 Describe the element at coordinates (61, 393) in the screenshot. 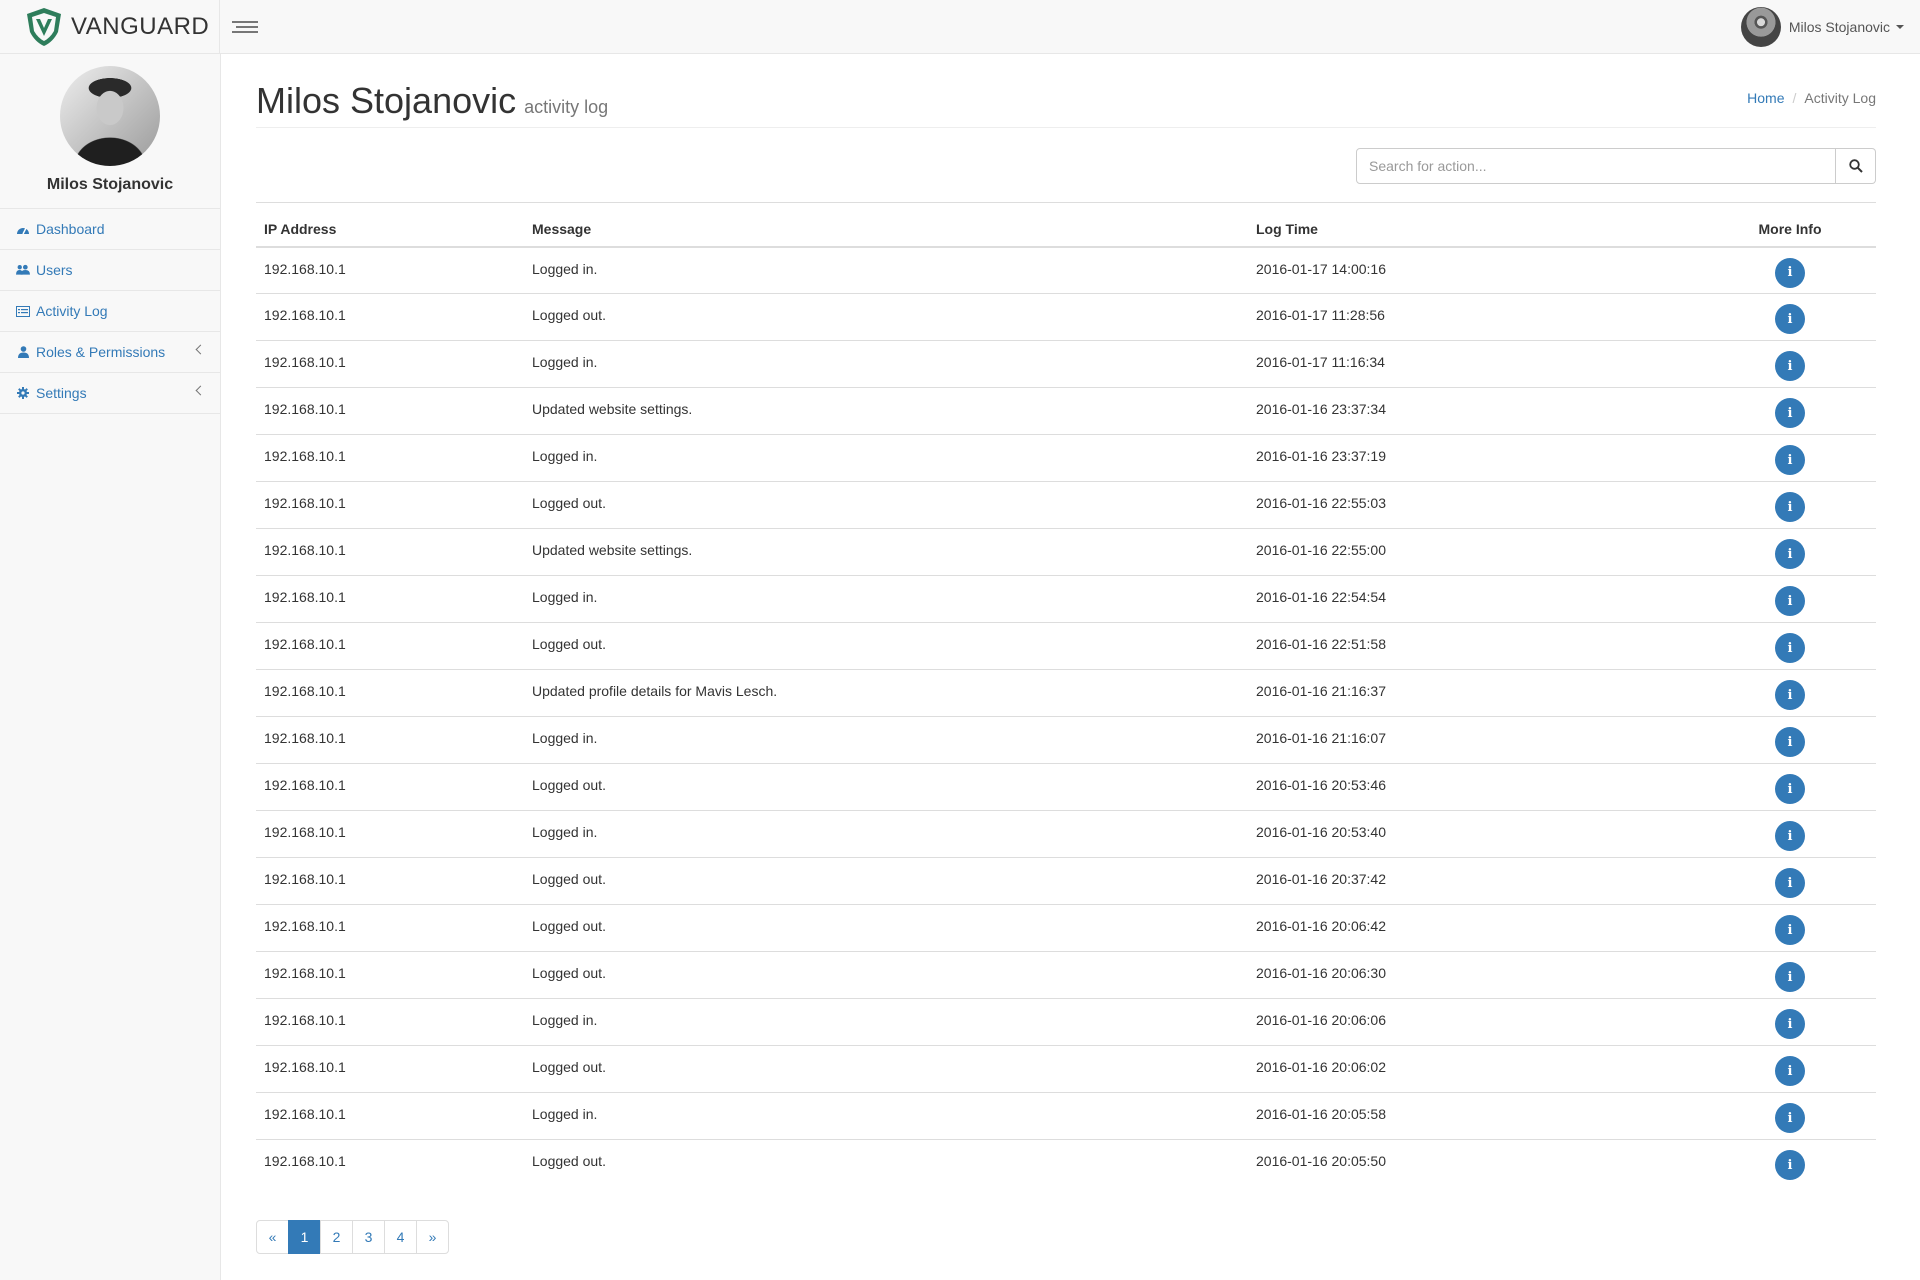

I see `sidebar-item-label: Settings` at that location.